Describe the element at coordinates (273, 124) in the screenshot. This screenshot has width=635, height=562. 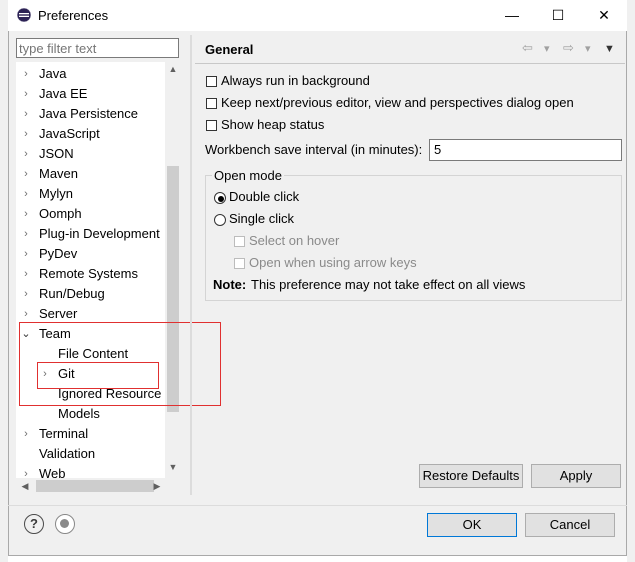
I see `show-heap-status-label: Show heap status` at that location.